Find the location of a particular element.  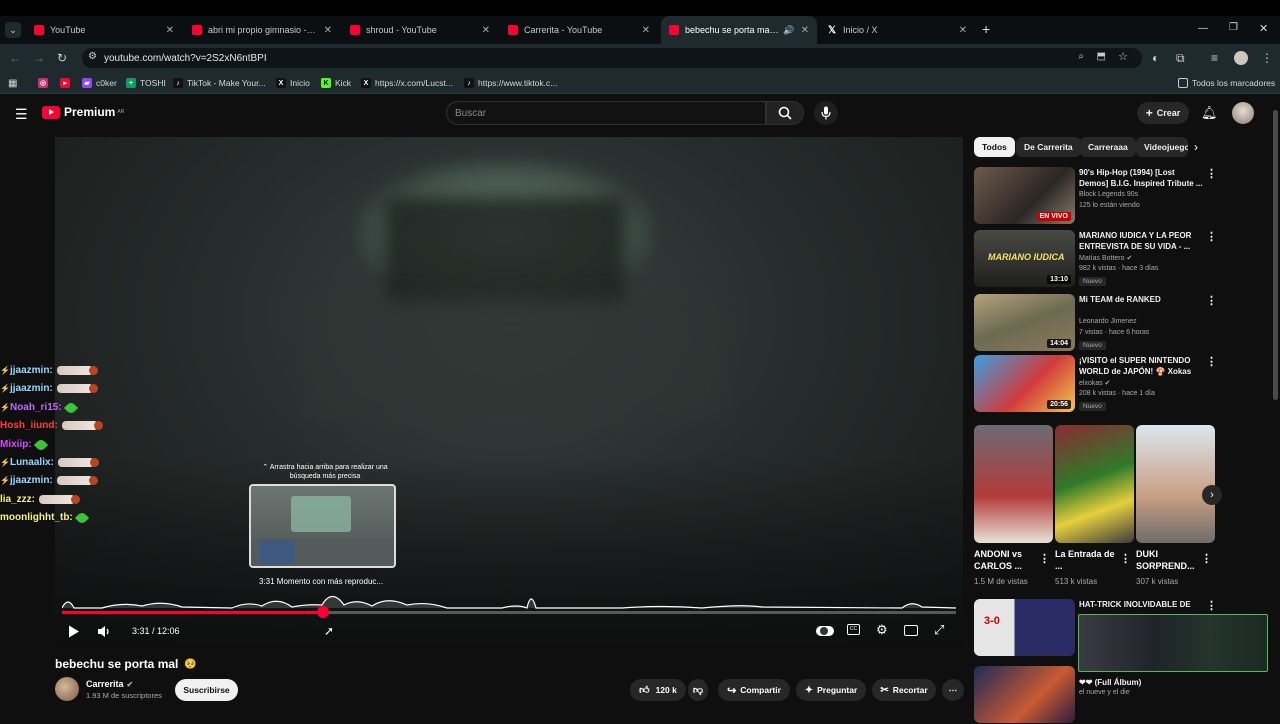

page-scrollbar is located at coordinates (1275, 402).